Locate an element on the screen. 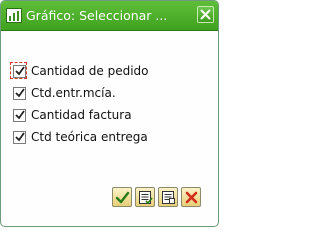 The width and height of the screenshot is (320, 240). option-label: Cantidad de pedido is located at coordinates (90, 71).